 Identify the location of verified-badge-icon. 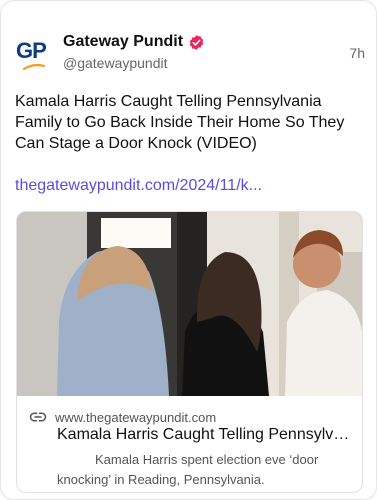
(196, 42).